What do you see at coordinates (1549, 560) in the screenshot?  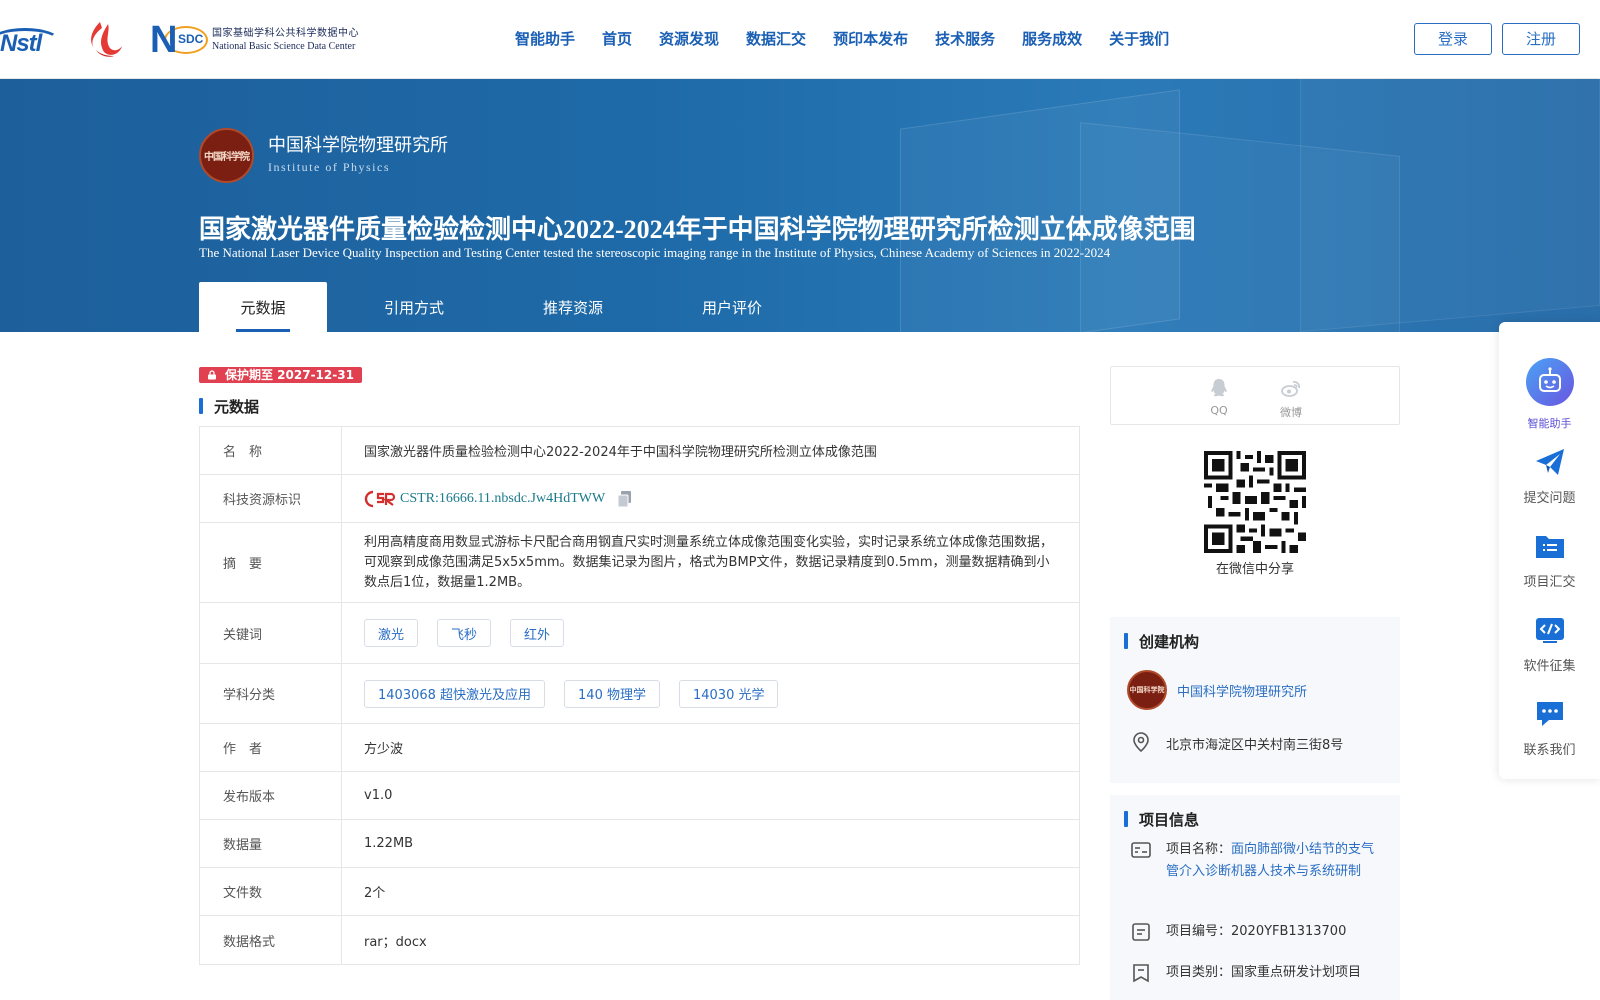 I see `float-project-submission-button: 项目汇交` at bounding box center [1549, 560].